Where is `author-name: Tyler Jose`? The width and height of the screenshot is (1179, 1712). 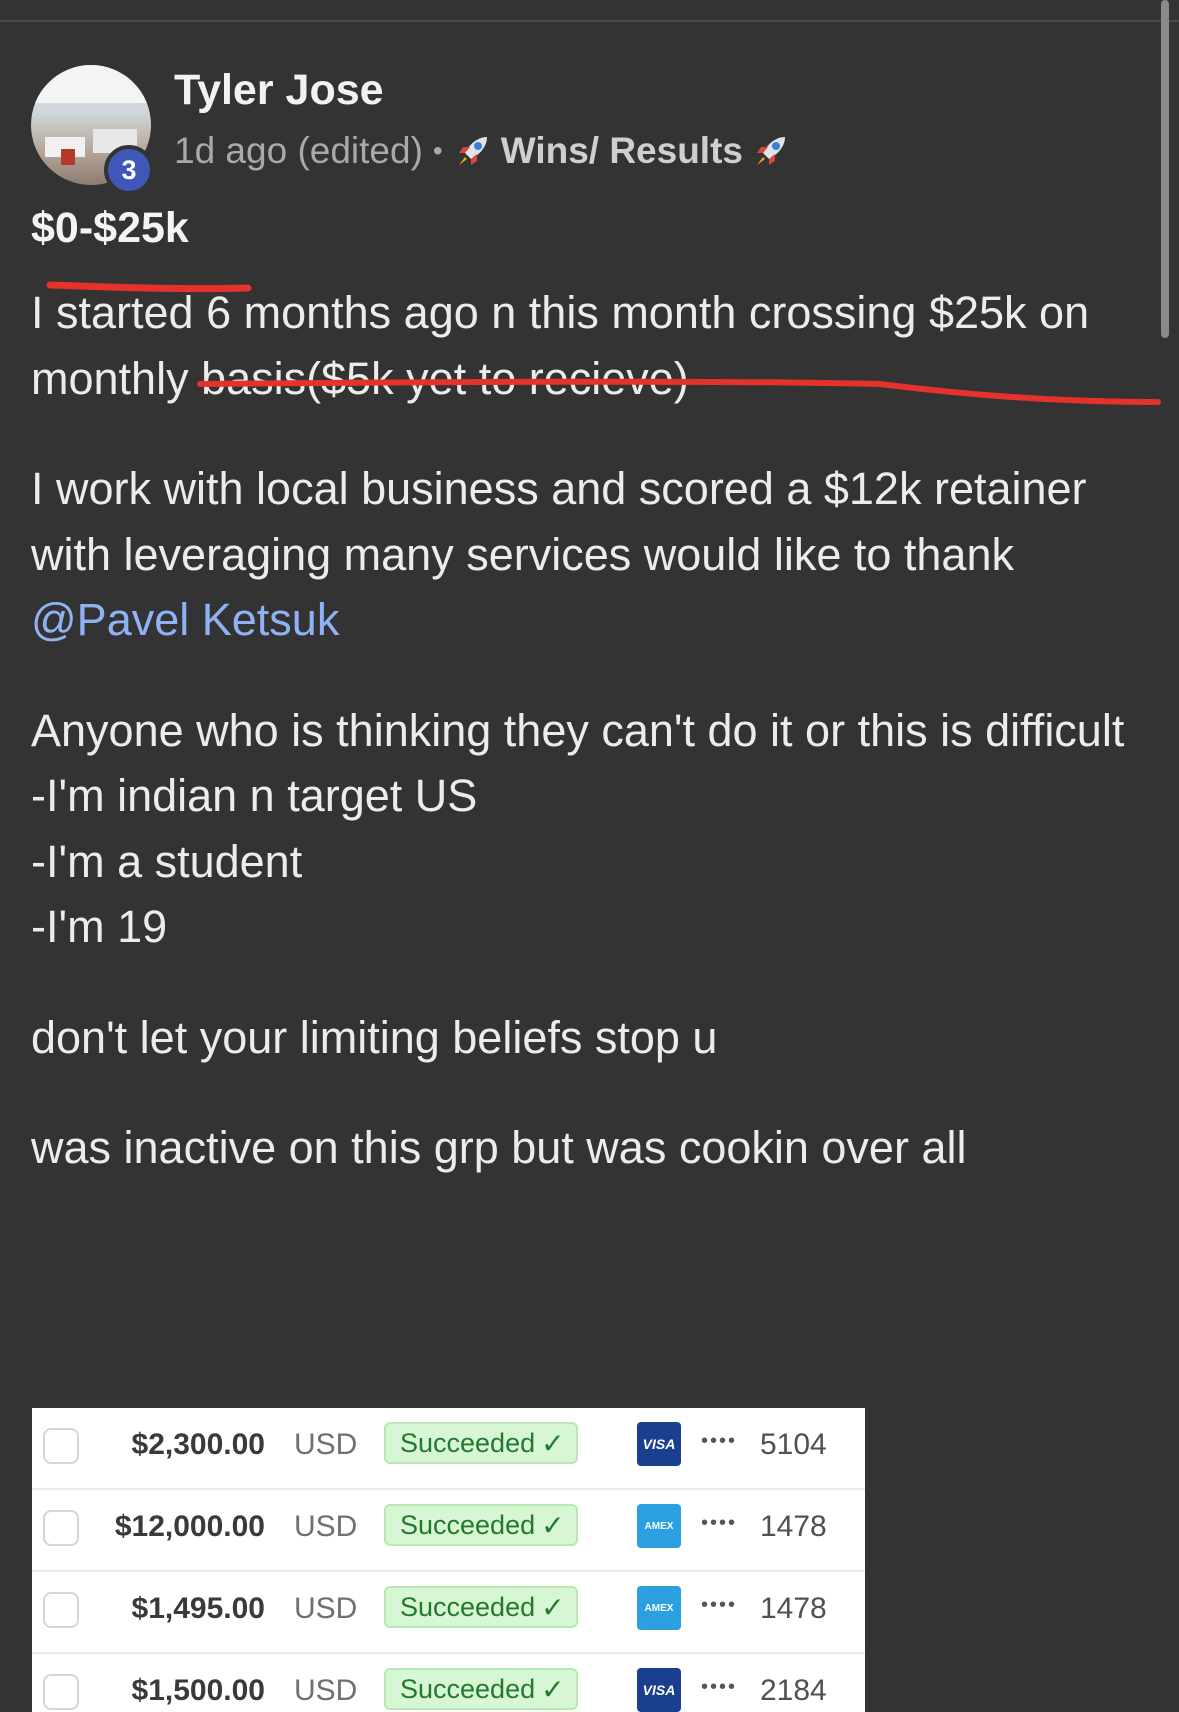 author-name: Tyler Jose is located at coordinates (279, 90).